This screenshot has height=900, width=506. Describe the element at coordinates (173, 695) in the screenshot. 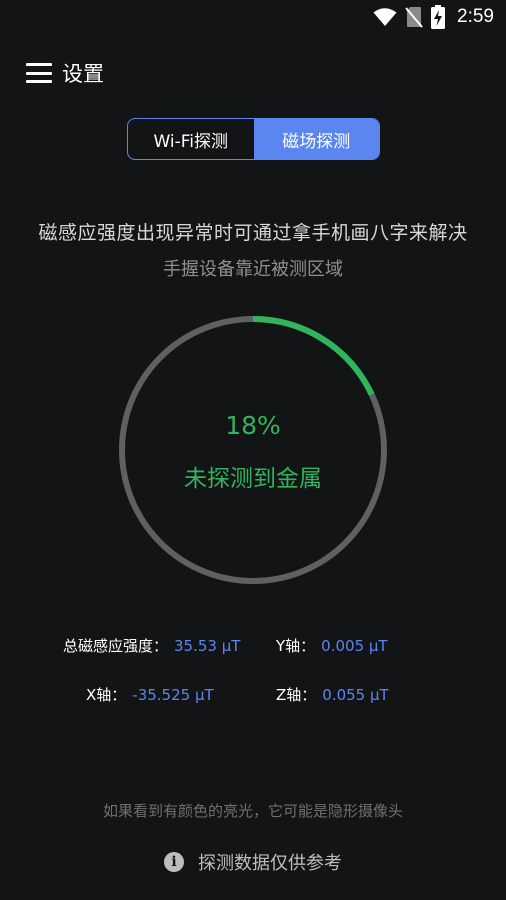

I see `reading-x-value: -35.525 μT` at that location.